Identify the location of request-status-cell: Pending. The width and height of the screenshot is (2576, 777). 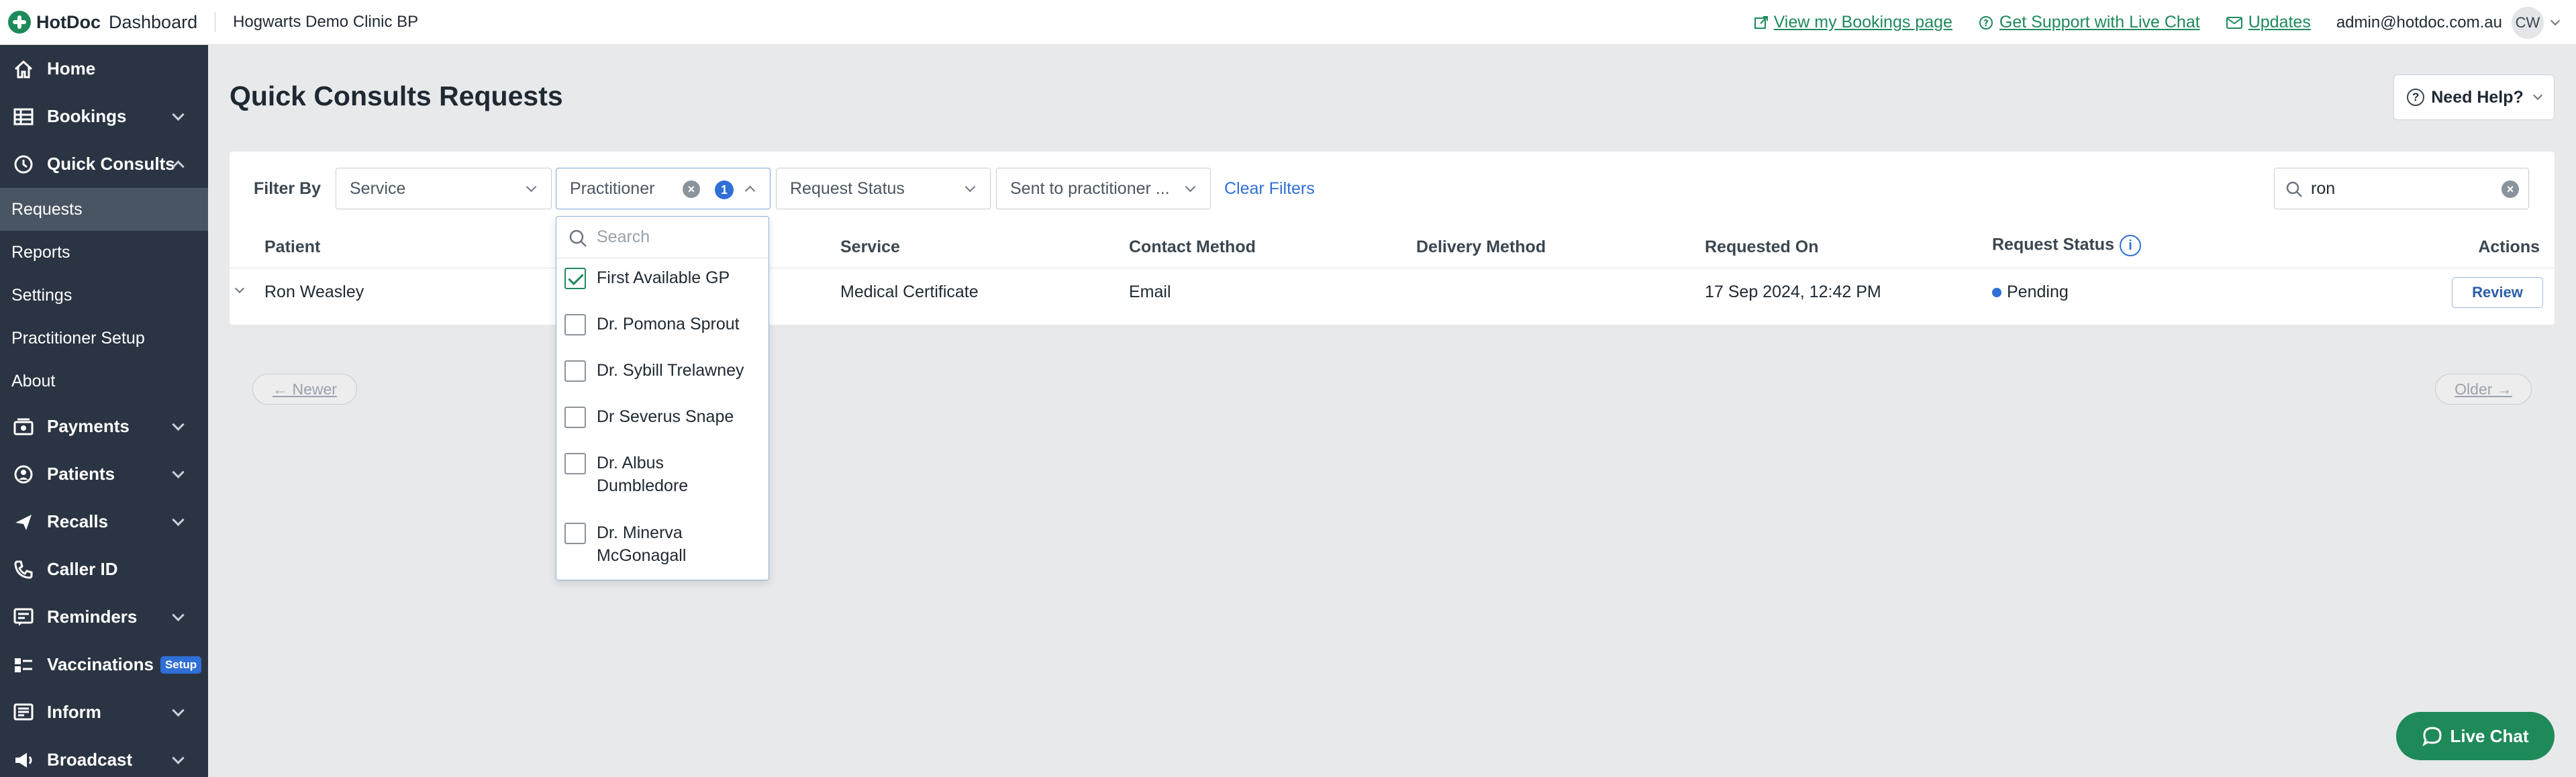
(2030, 292).